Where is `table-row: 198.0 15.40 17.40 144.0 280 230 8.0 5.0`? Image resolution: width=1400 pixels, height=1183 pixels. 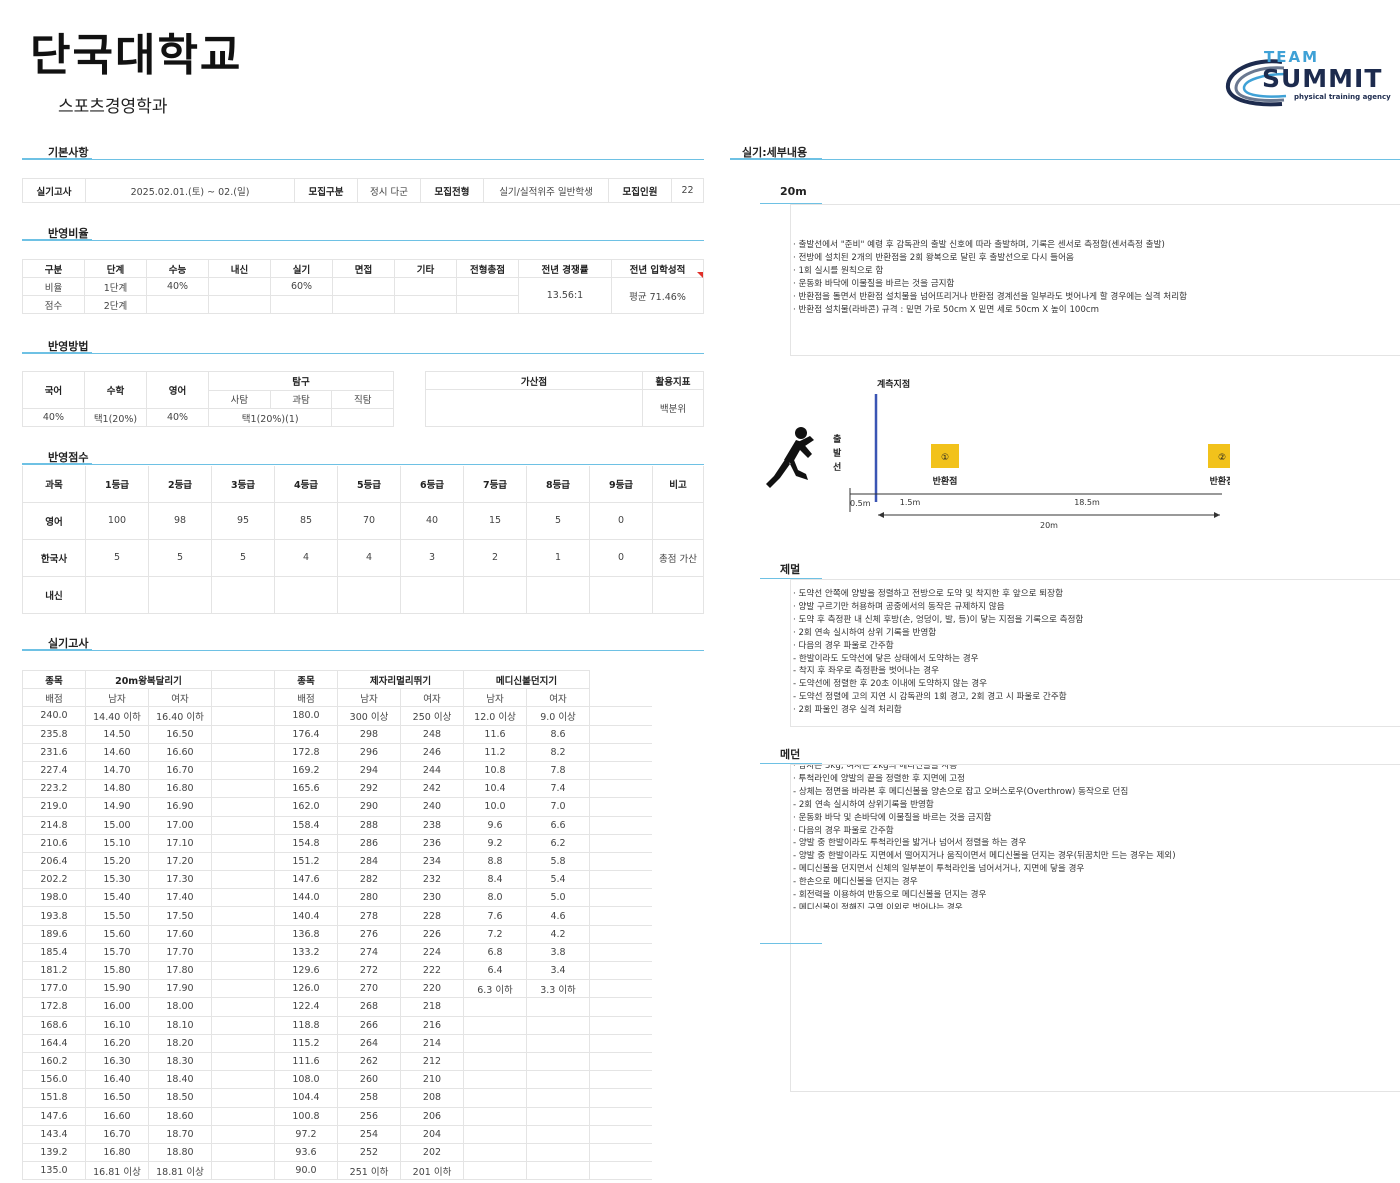
table-row: 198.0 15.40 17.40 144.0 280 230 8.0 5.0 is located at coordinates (363, 898).